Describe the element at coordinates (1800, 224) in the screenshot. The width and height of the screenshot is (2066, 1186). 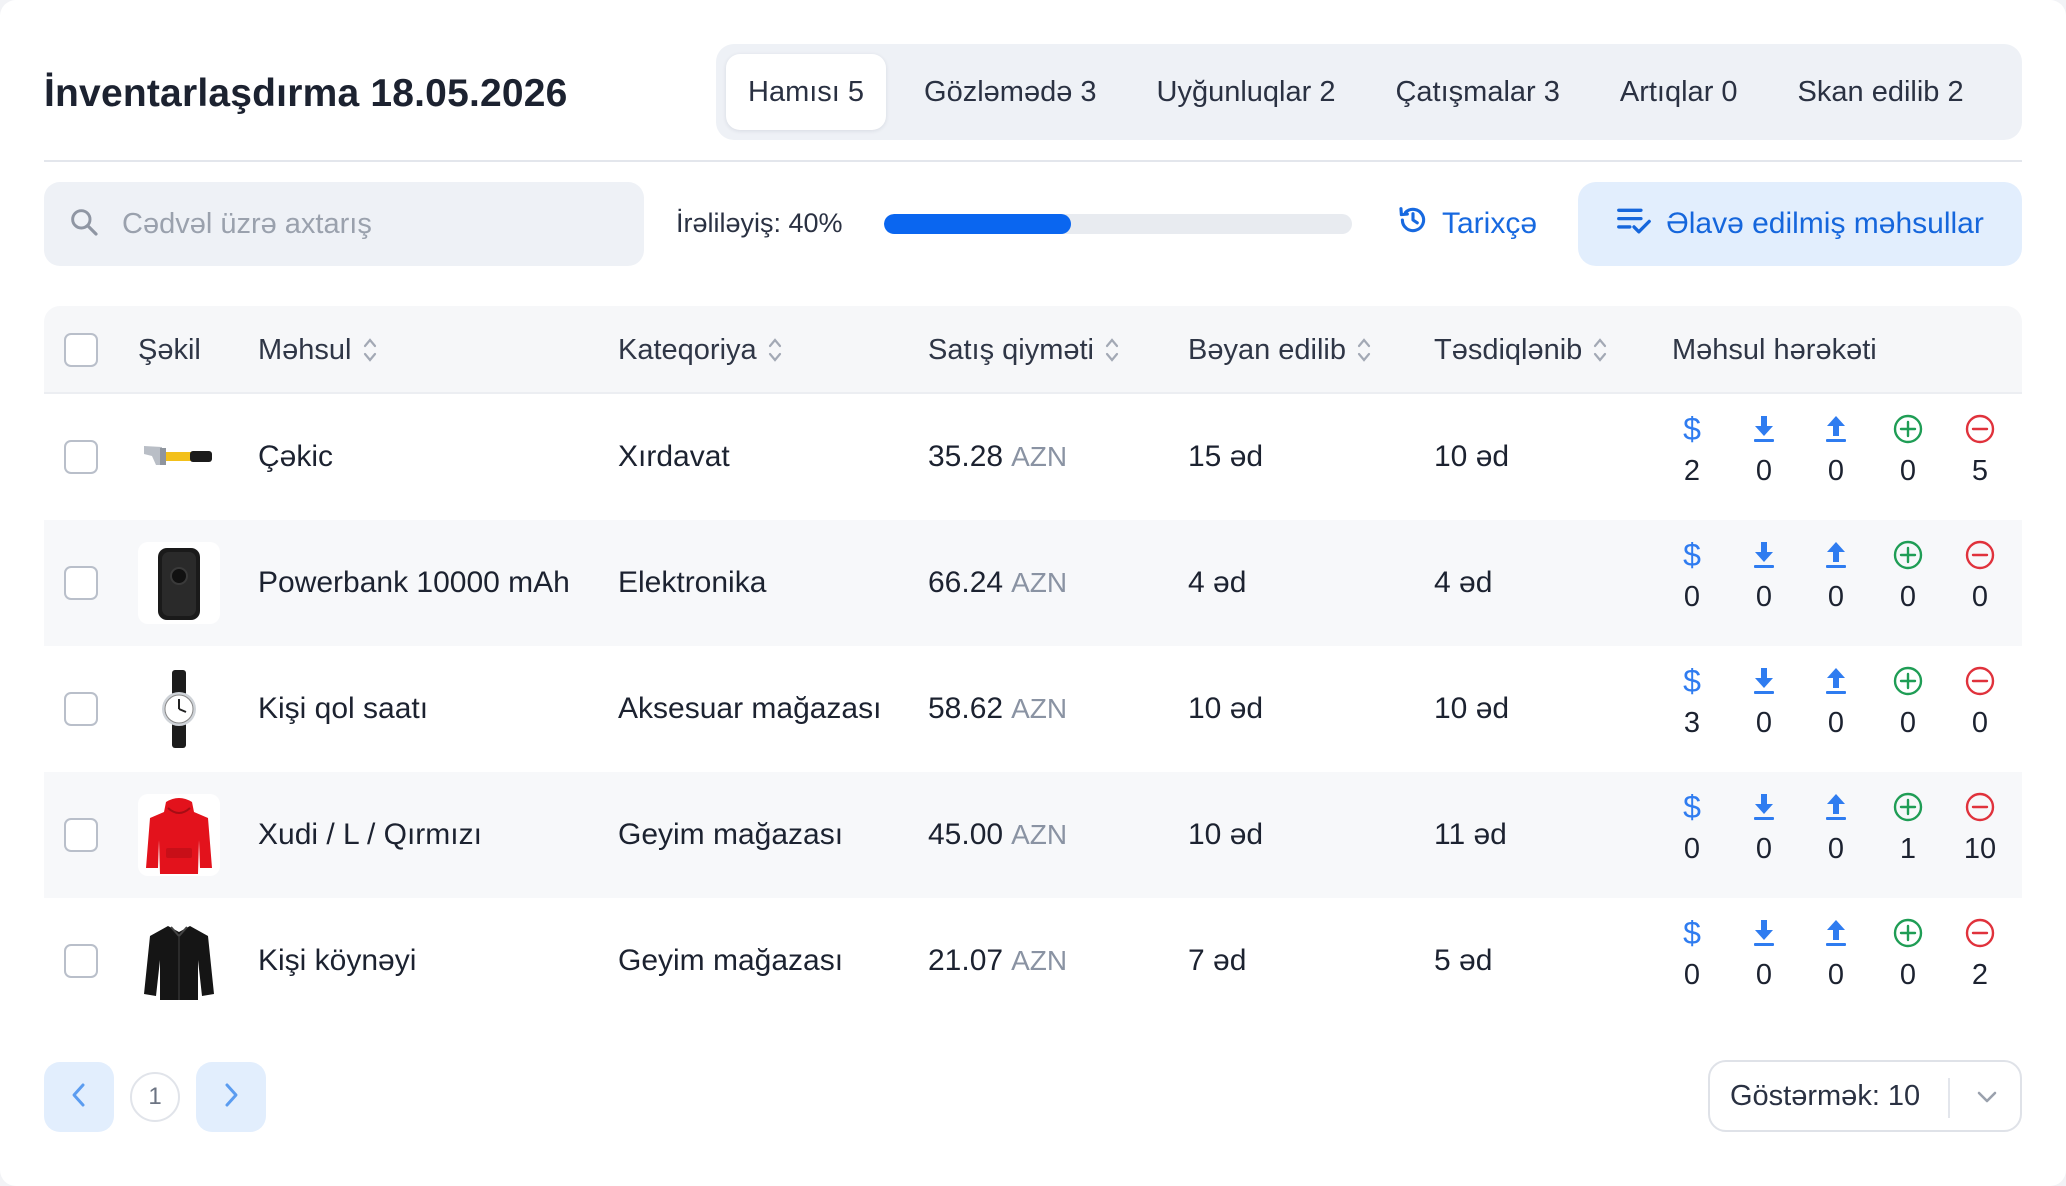
I see `added-products-button: Əlavə edilmiş məhsullar` at that location.